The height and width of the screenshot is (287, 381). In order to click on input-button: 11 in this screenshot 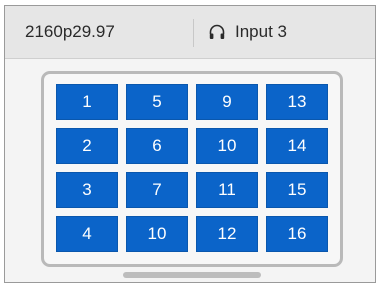, I will do `click(227, 190)`.